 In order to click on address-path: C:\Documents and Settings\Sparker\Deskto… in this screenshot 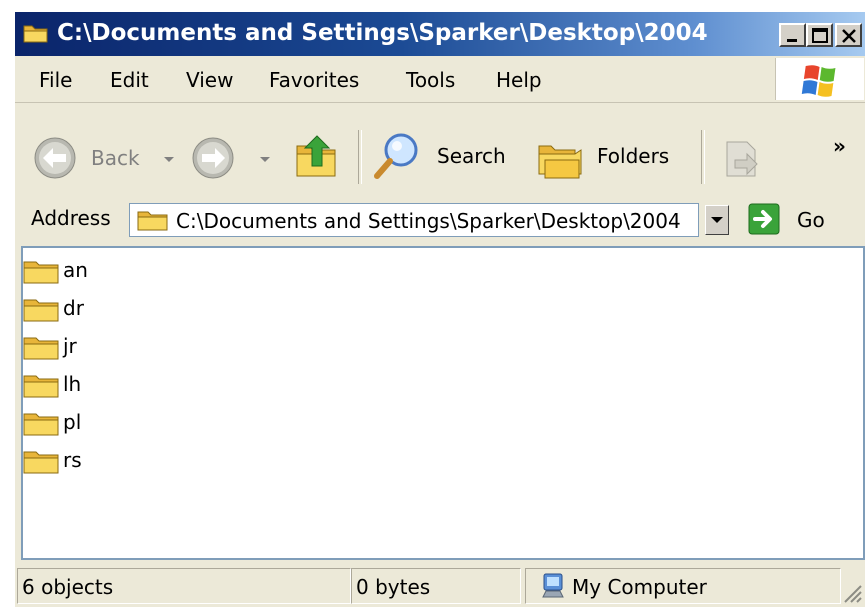, I will do `click(428, 221)`.